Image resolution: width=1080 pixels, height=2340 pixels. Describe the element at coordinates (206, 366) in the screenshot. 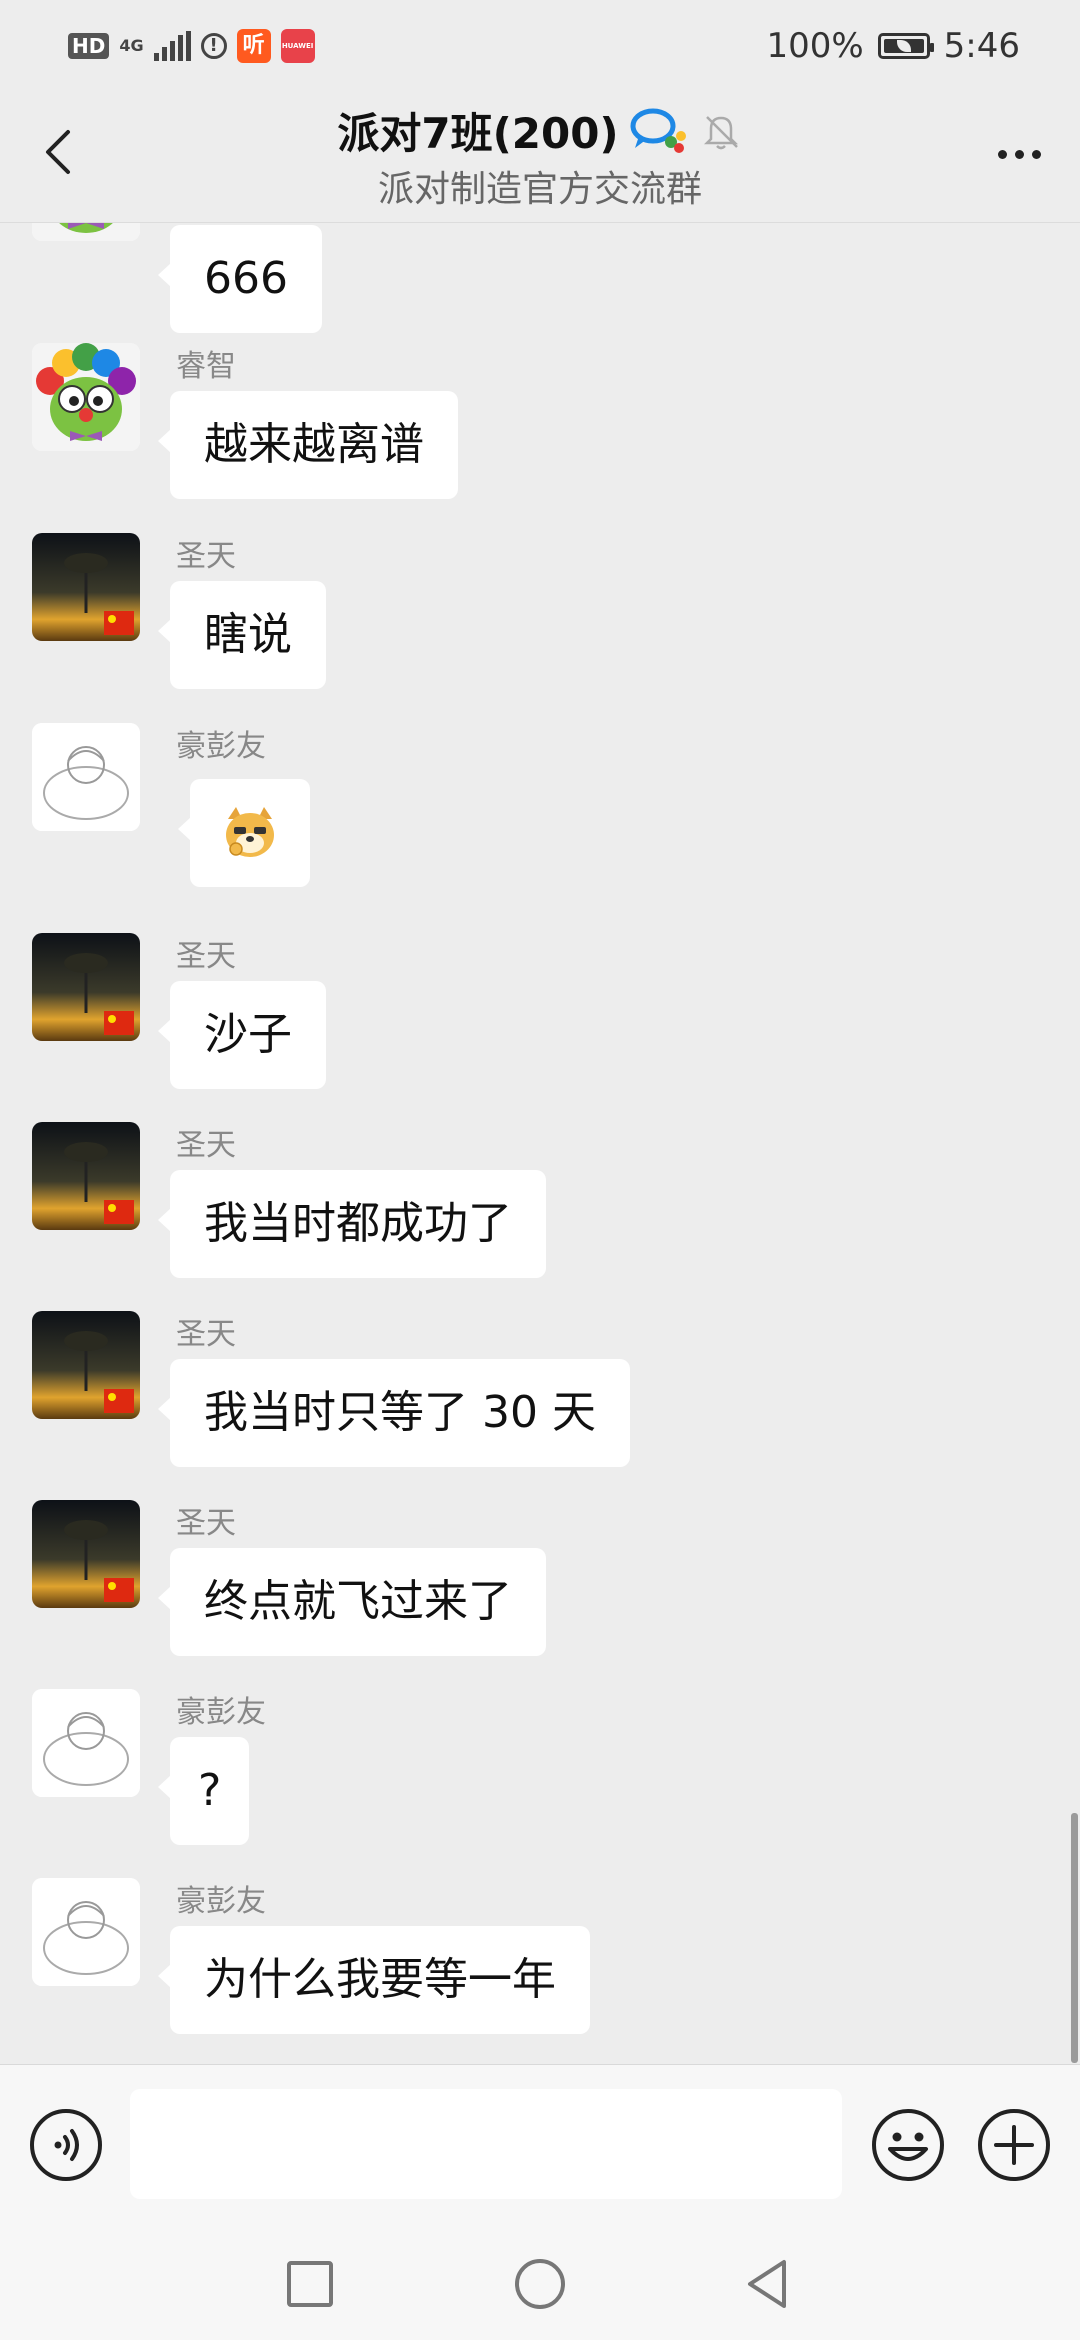

I see `sender-name: 睿智` at that location.